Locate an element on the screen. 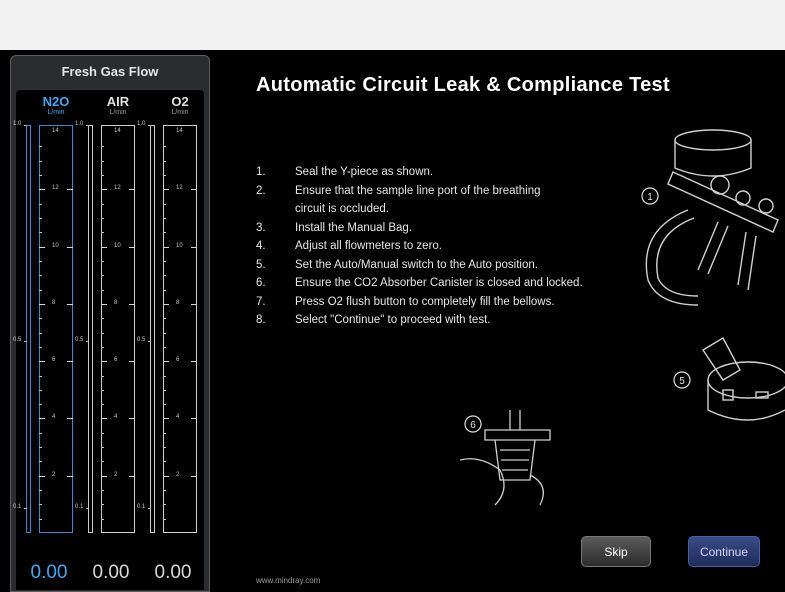 The width and height of the screenshot is (785, 592). step-number: 3. is located at coordinates (261, 227).